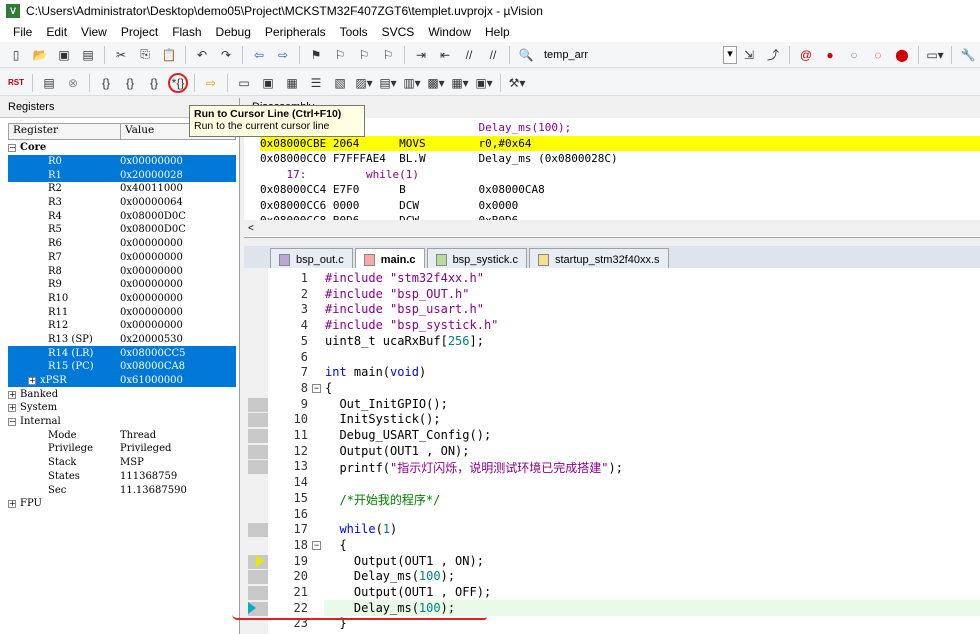 The width and height of the screenshot is (980, 634). What do you see at coordinates (382, 499) in the screenshot?
I see `code-line: /*开始我的程序*/` at bounding box center [382, 499].